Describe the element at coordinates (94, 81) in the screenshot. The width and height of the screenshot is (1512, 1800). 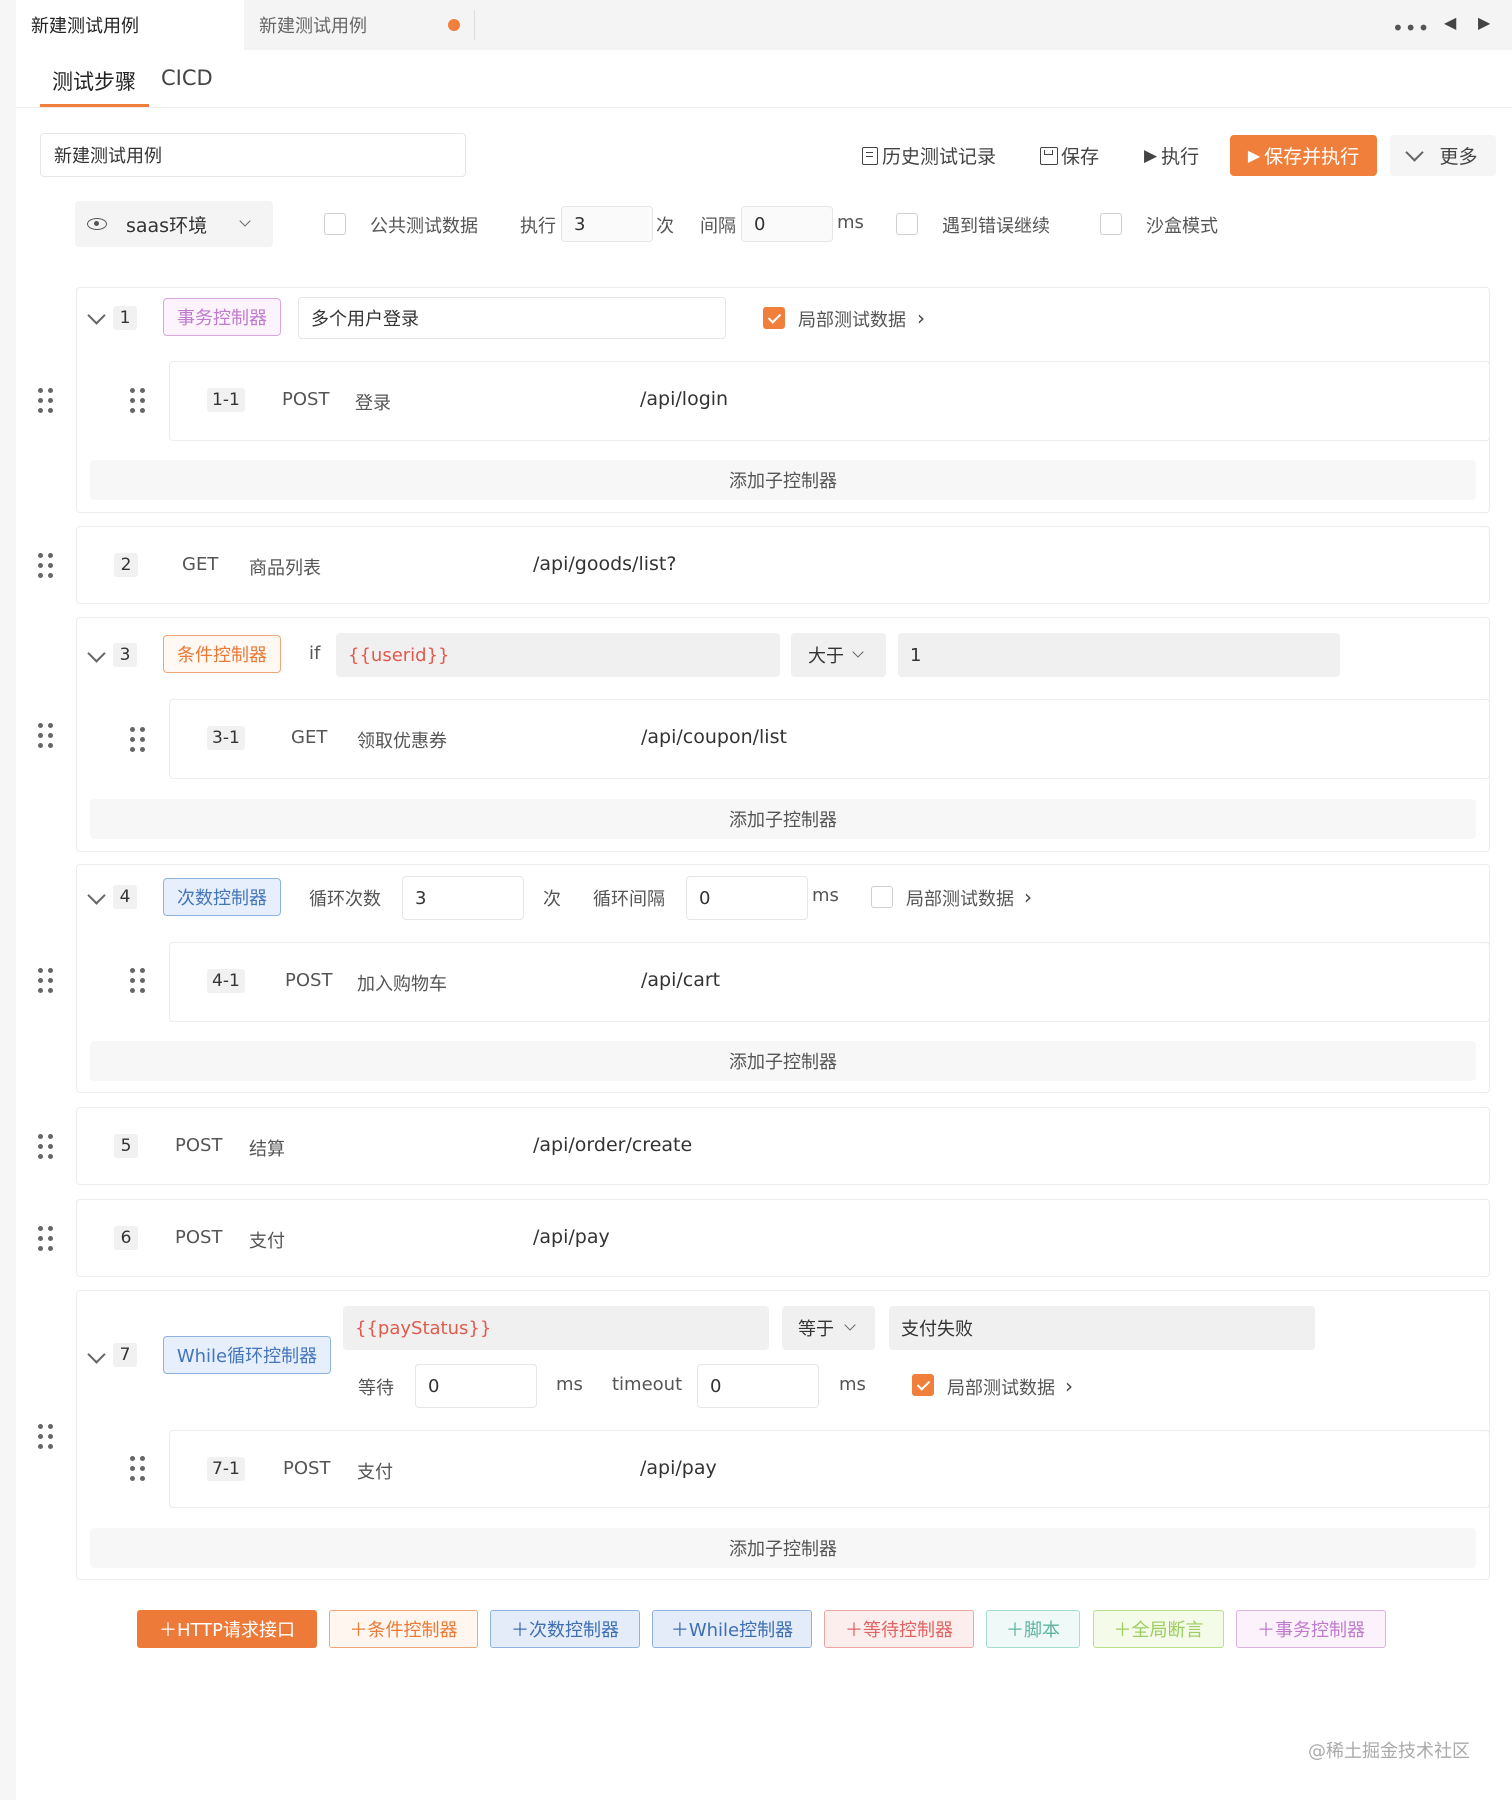
I see `subtab-steps: 测试步骤` at that location.